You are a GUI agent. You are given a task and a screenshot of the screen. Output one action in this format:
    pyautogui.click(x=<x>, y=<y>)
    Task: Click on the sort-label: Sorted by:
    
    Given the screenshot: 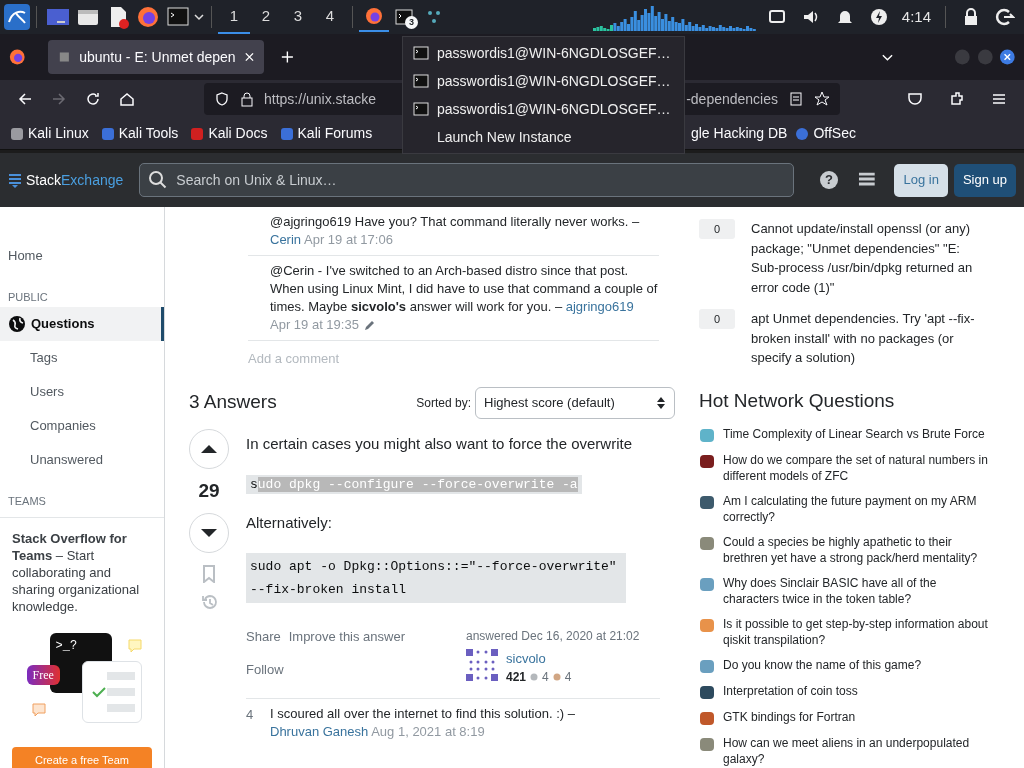 What is the action you would take?
    pyautogui.click(x=443, y=403)
    